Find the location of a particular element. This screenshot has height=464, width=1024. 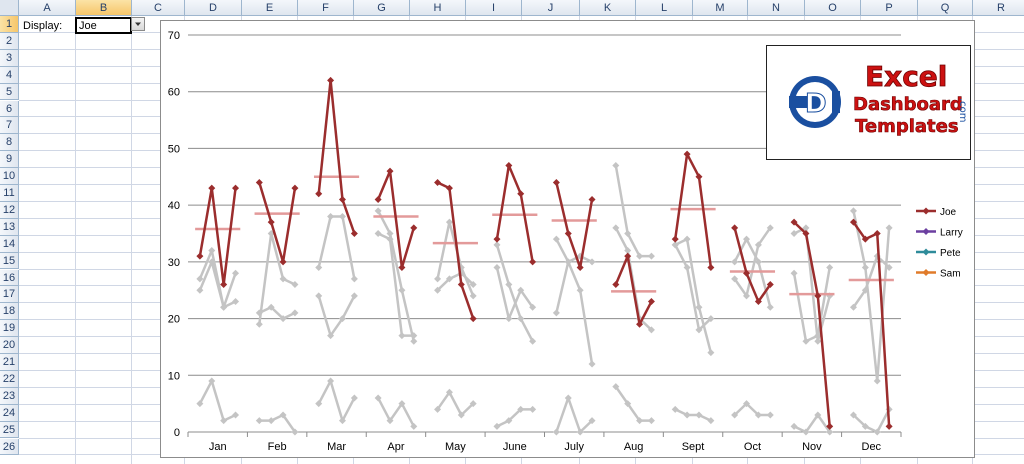

row-header-5: 5 is located at coordinates (9, 92).